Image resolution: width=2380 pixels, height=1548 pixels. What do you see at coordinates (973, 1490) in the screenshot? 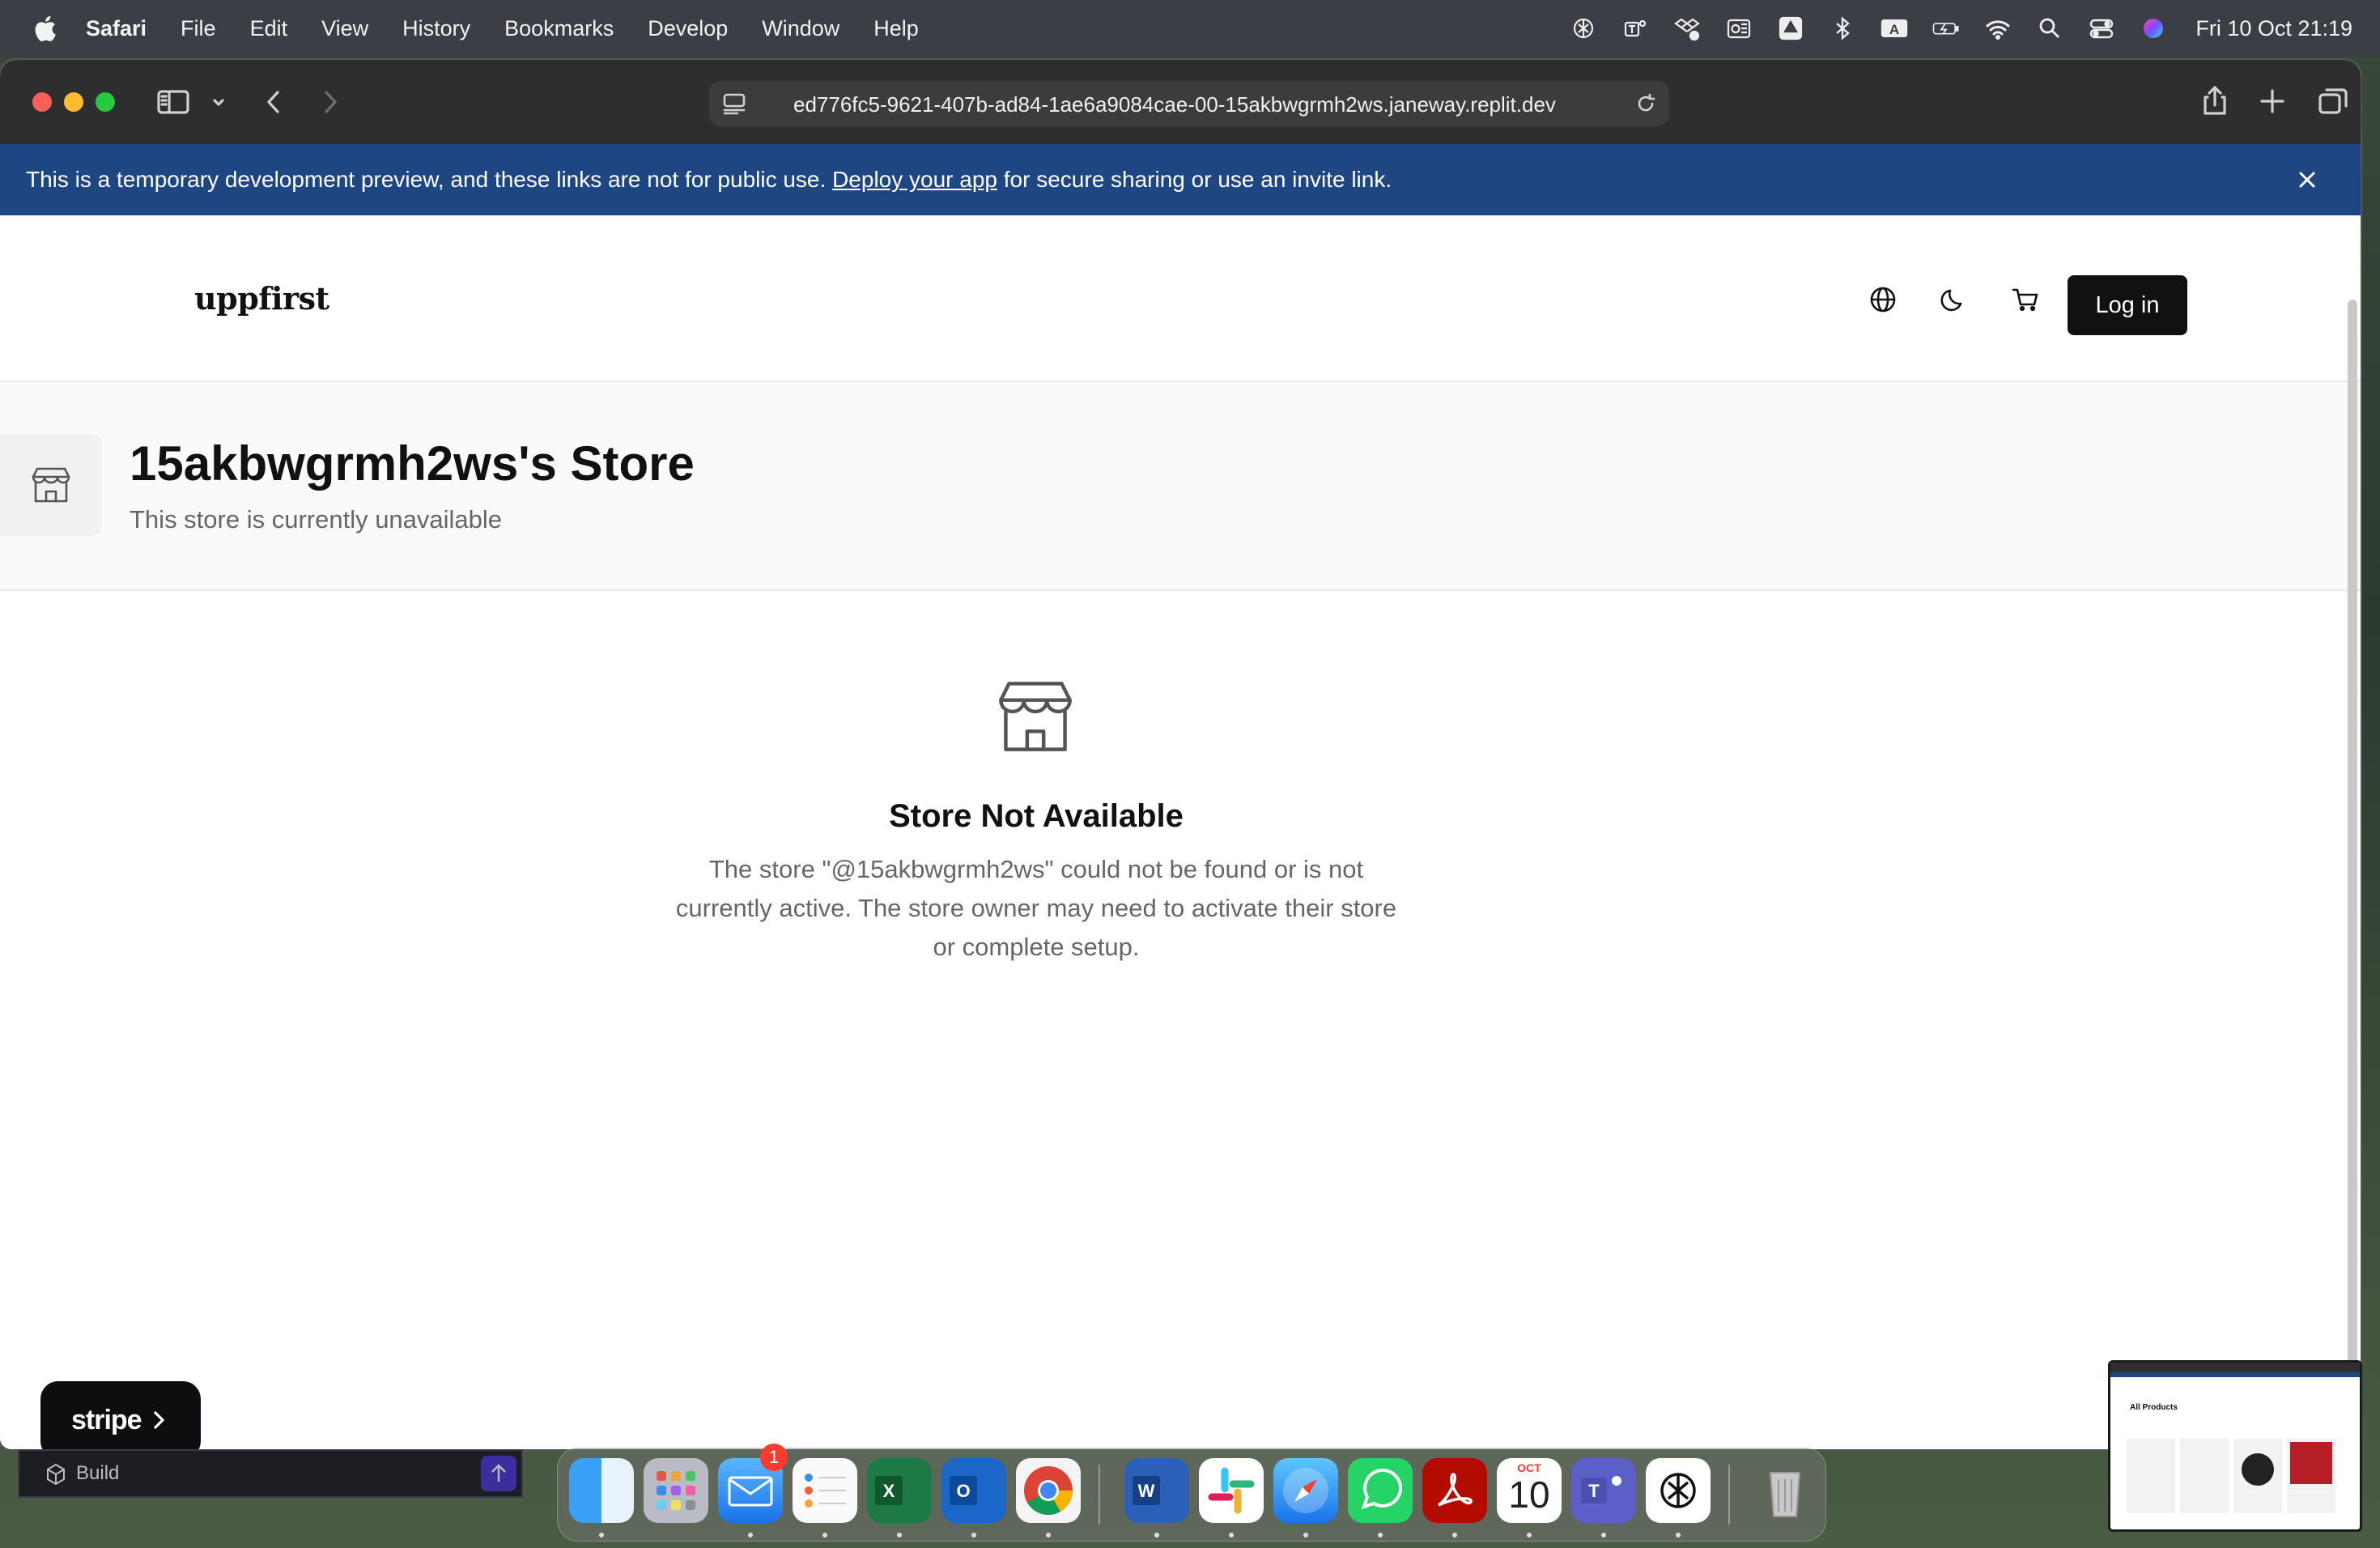
I see `dock-outlook-icon: O` at bounding box center [973, 1490].